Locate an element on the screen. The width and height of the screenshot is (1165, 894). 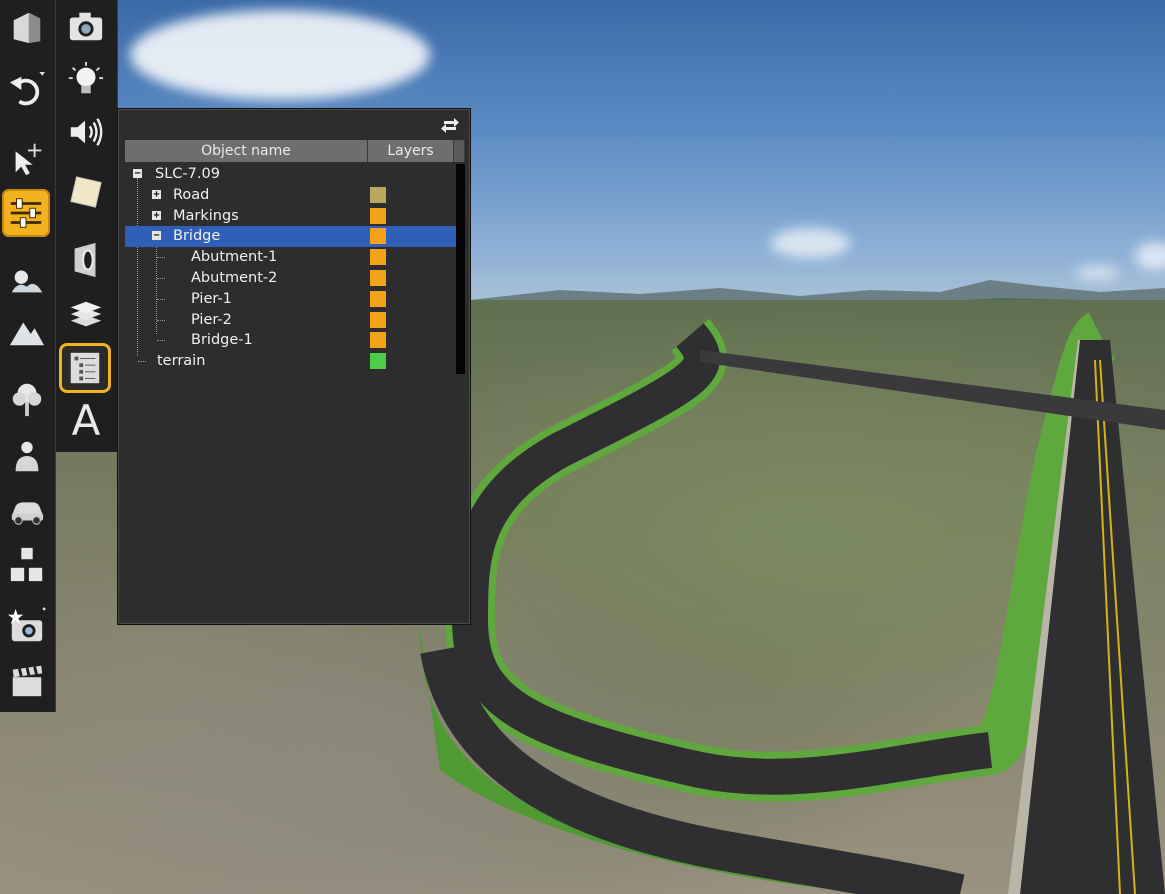
tree-row-bridge-1: Bridge-1 is located at coordinates (292, 340).